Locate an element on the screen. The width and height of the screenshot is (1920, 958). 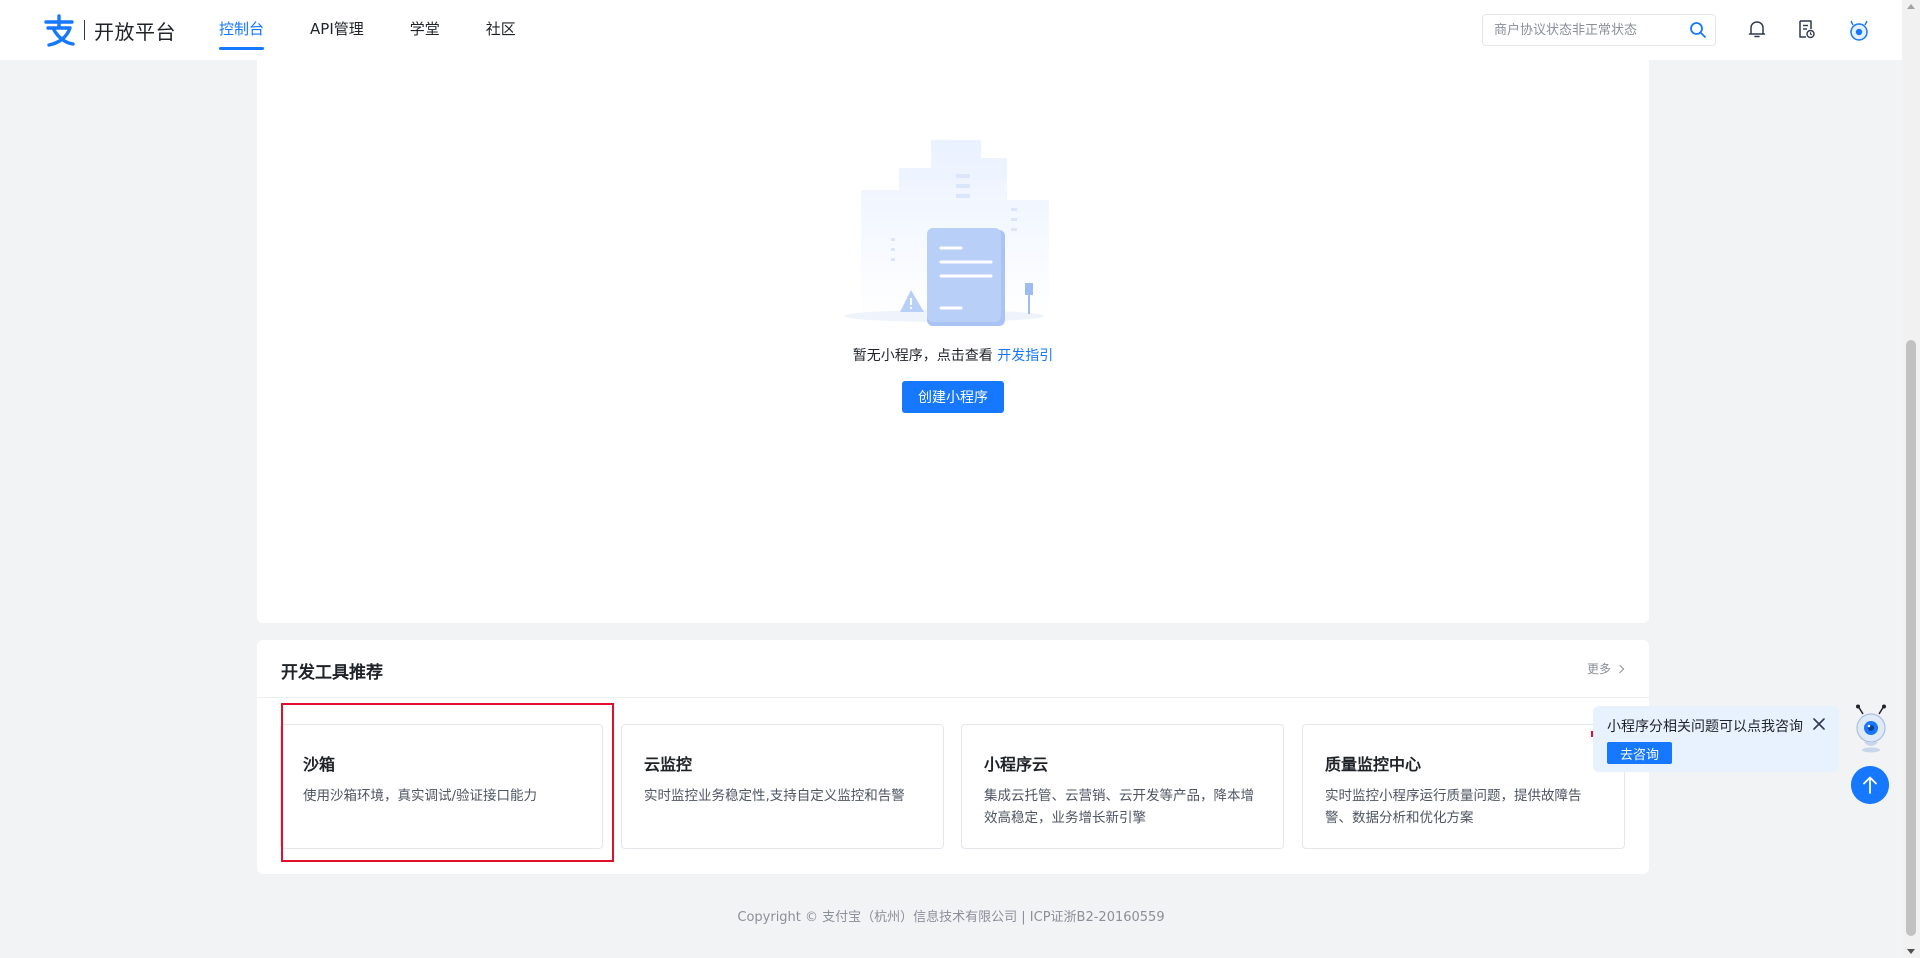
assistant-bubble: 小程序分相关问题可以点我咨询 去咨询 is located at coordinates (1716, 739).